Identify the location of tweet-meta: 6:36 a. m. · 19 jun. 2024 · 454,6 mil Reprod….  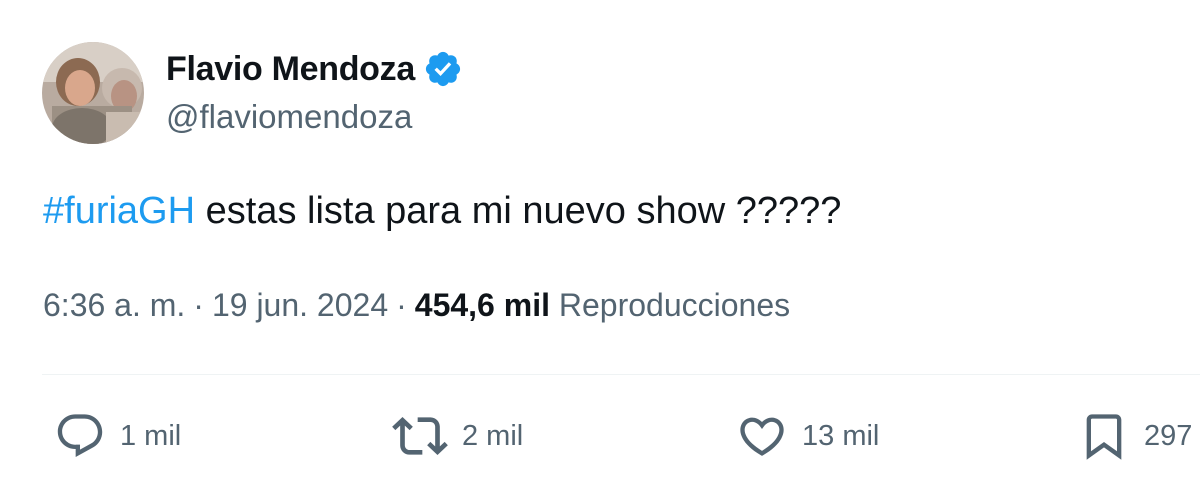
(416, 305).